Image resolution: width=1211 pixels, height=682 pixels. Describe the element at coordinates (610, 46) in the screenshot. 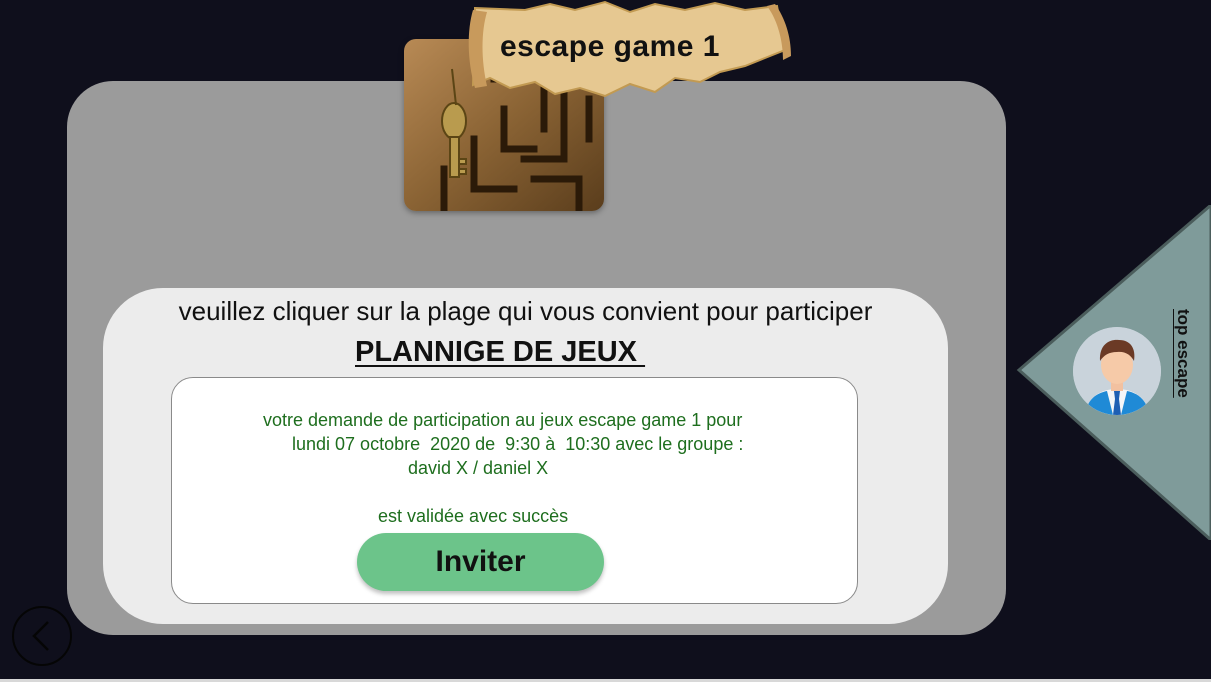

I see `game-title: escape game 1` at that location.